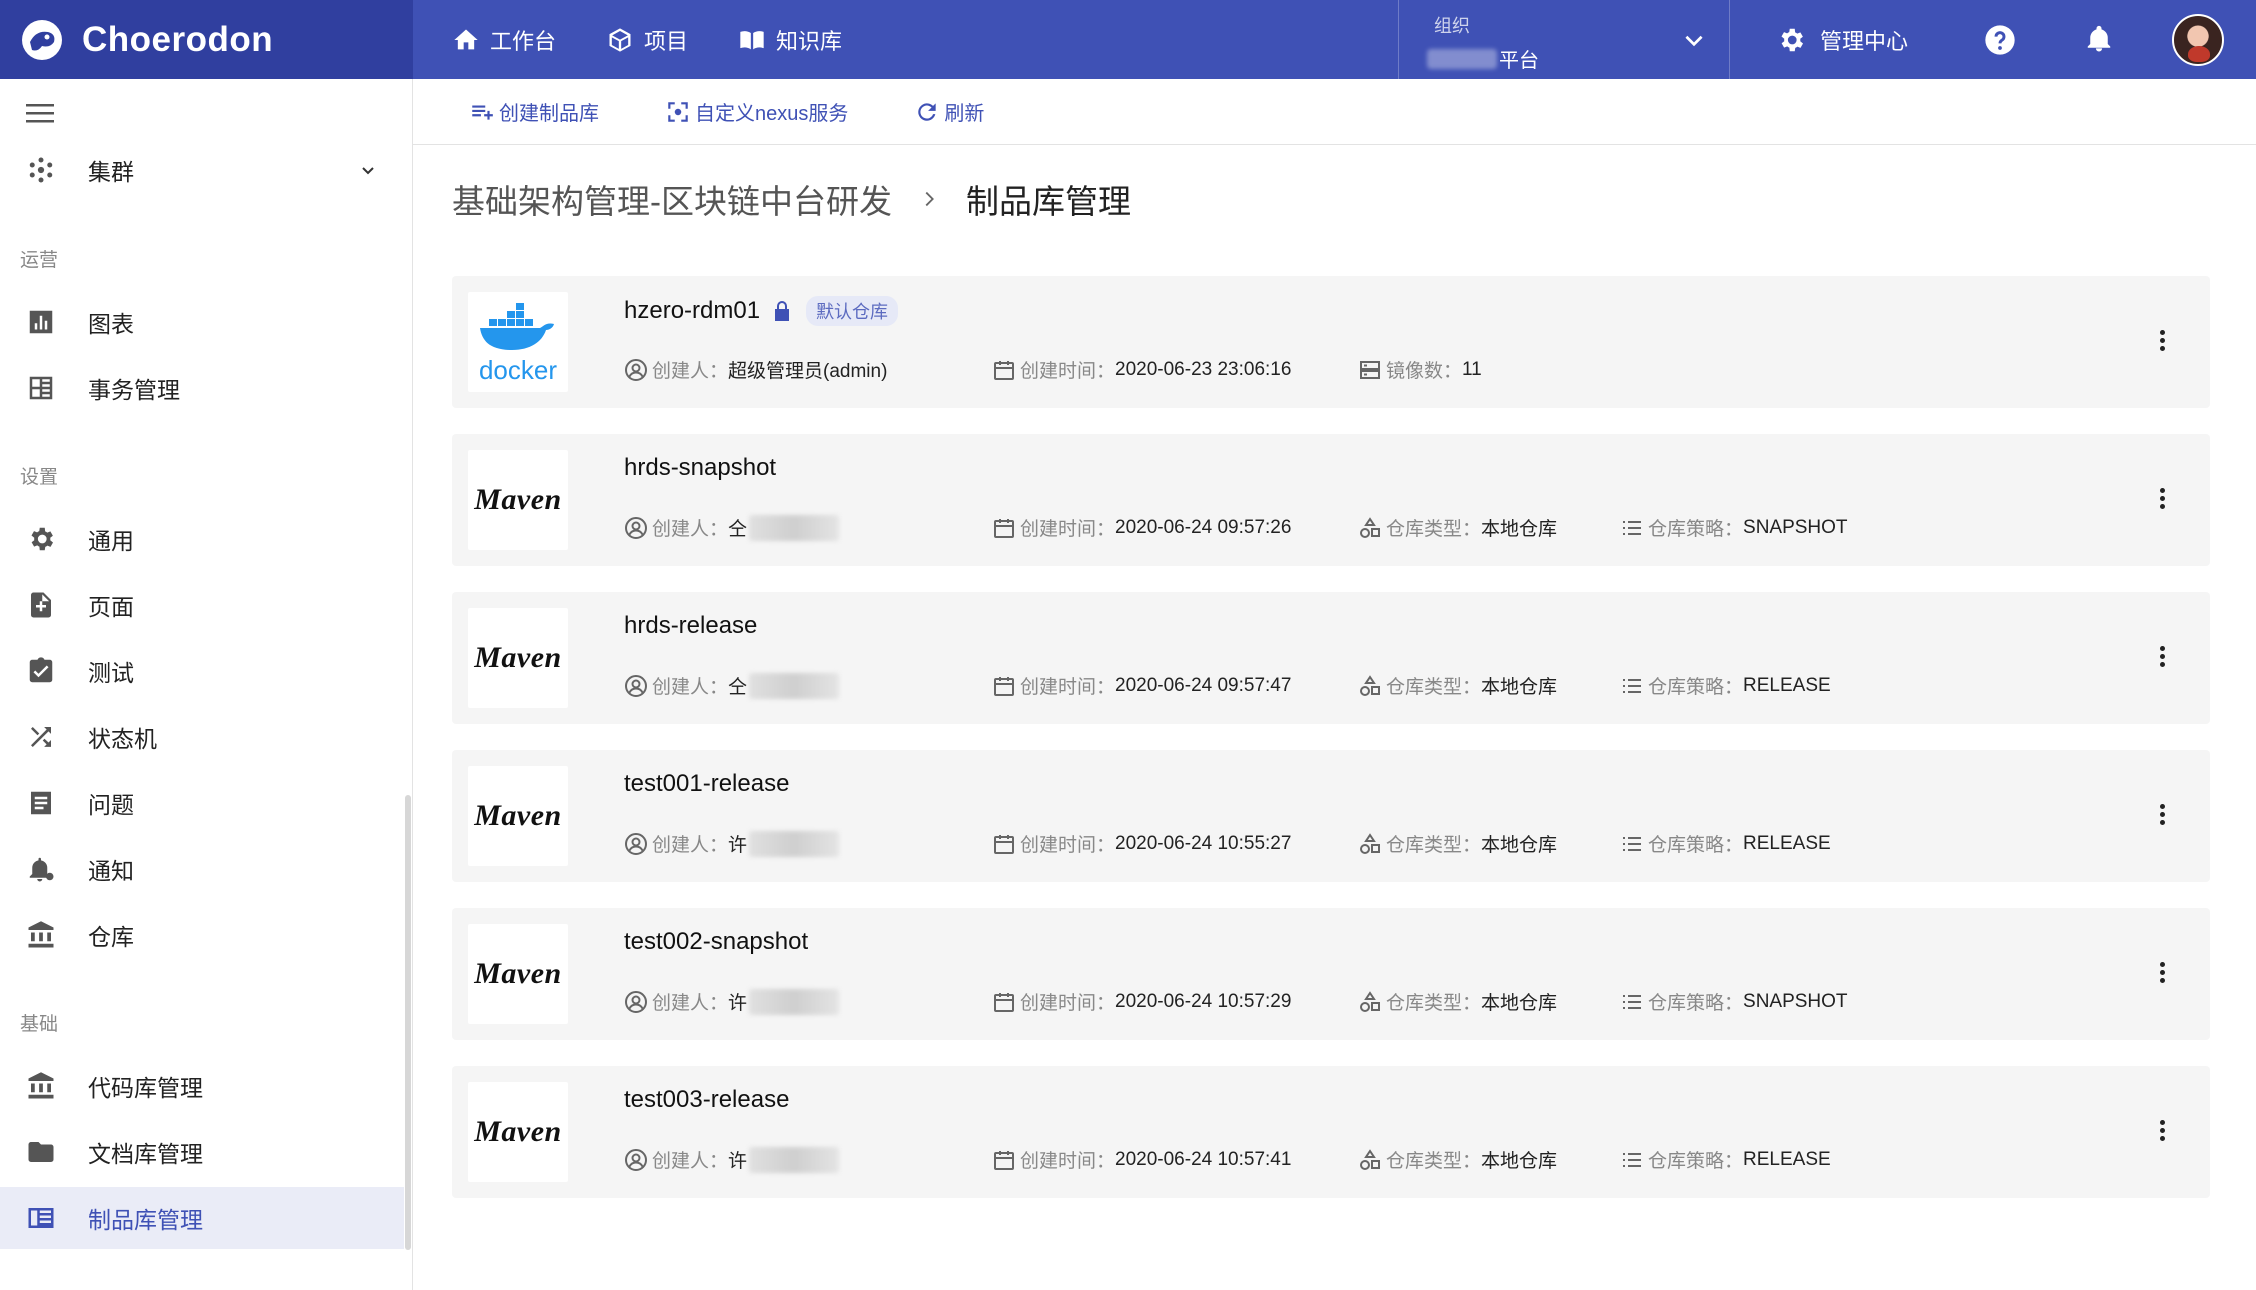  I want to click on repo-created-time: 创建时间： 2020-06-23 23:06:16, so click(1141, 369).